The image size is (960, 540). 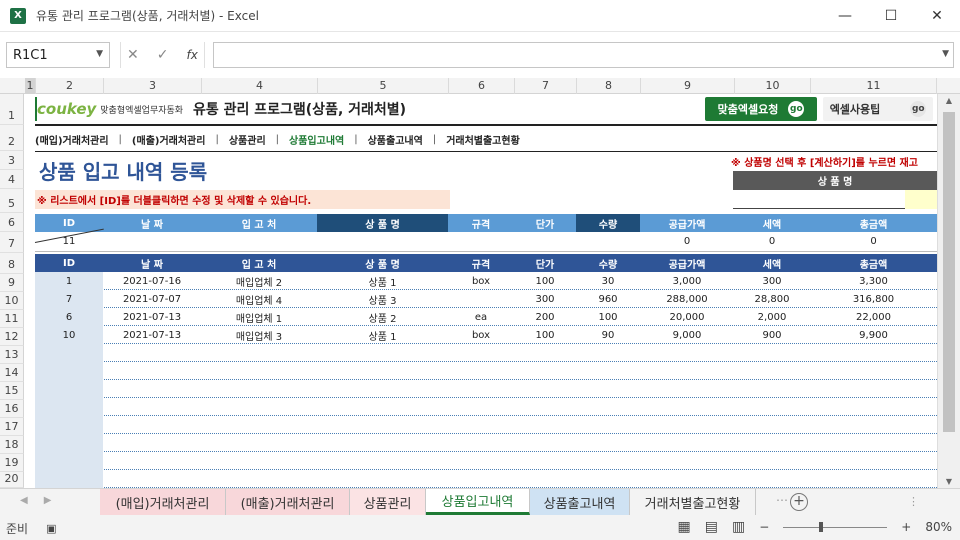 I want to click on column-header: 4, so click(x=260, y=86).